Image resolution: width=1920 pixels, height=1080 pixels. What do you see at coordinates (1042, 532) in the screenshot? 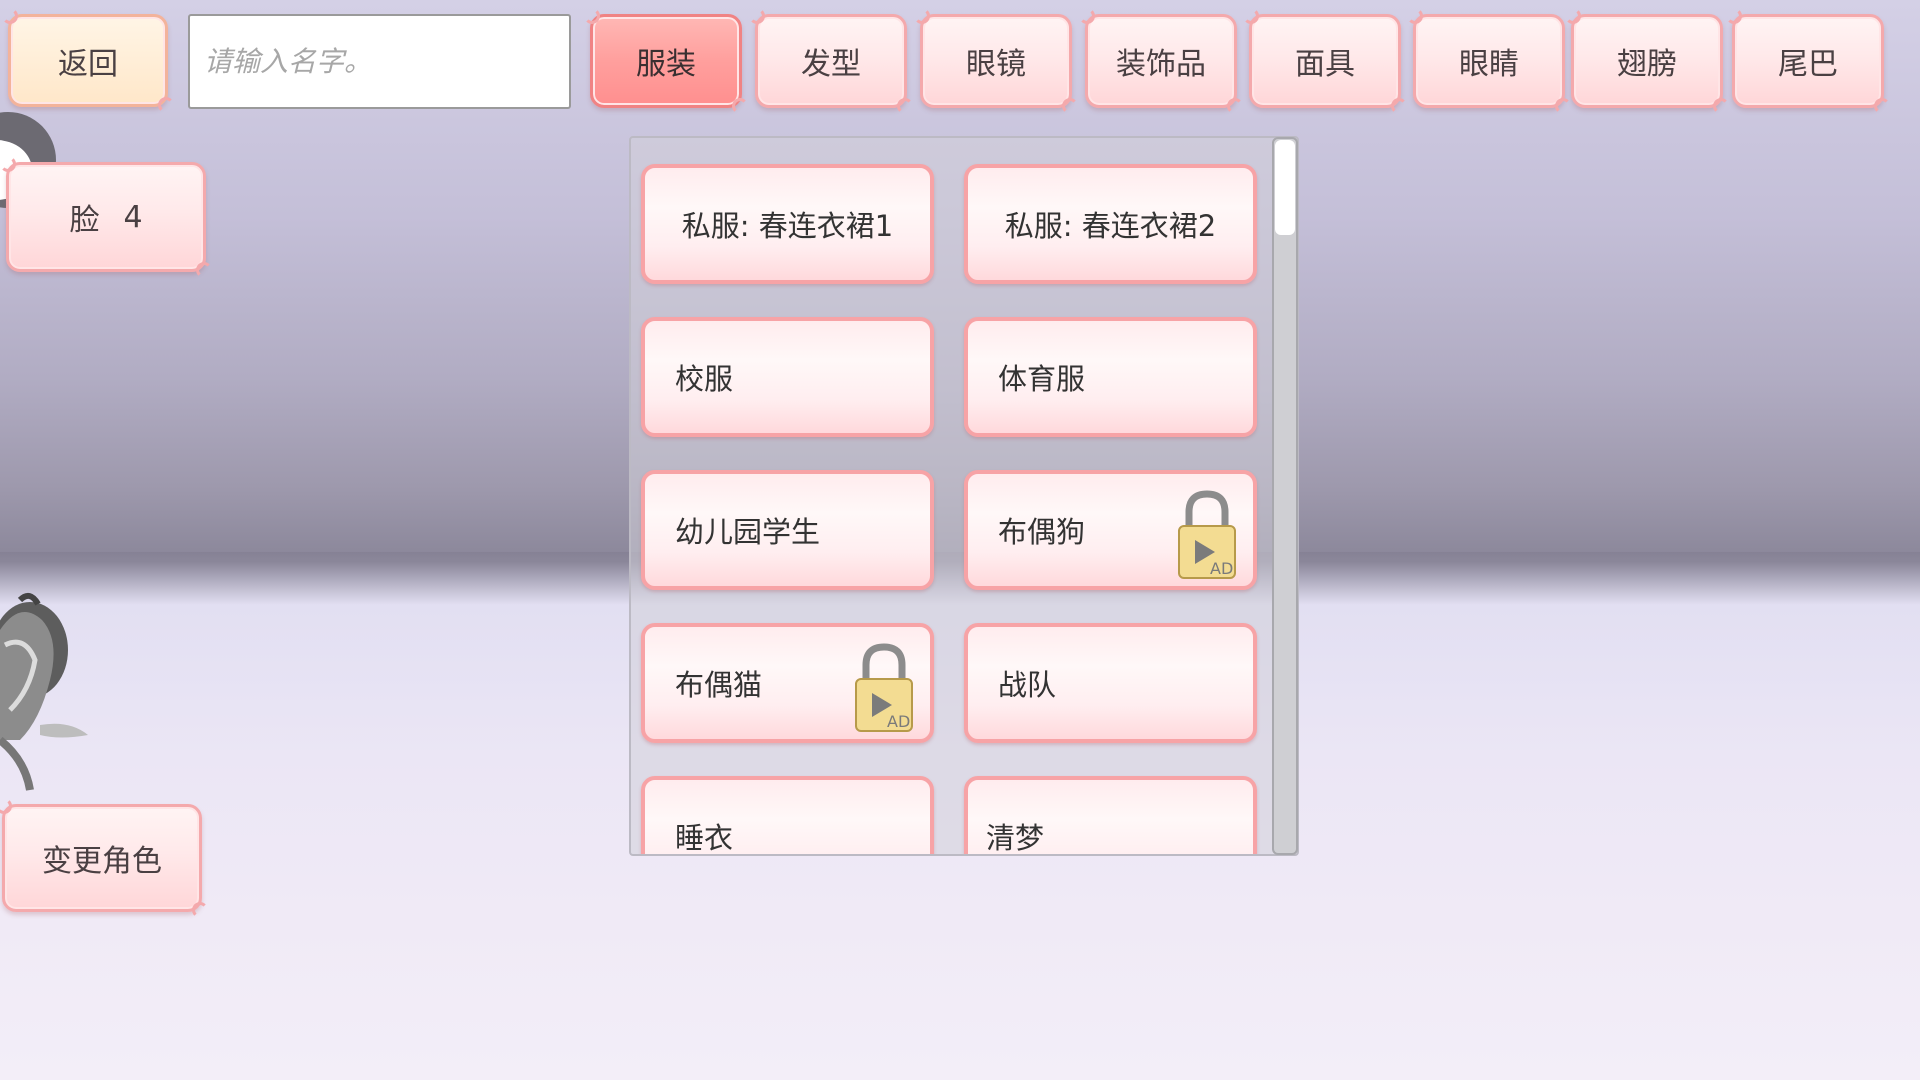
I see `clothing-item-label: 布偶狗` at bounding box center [1042, 532].